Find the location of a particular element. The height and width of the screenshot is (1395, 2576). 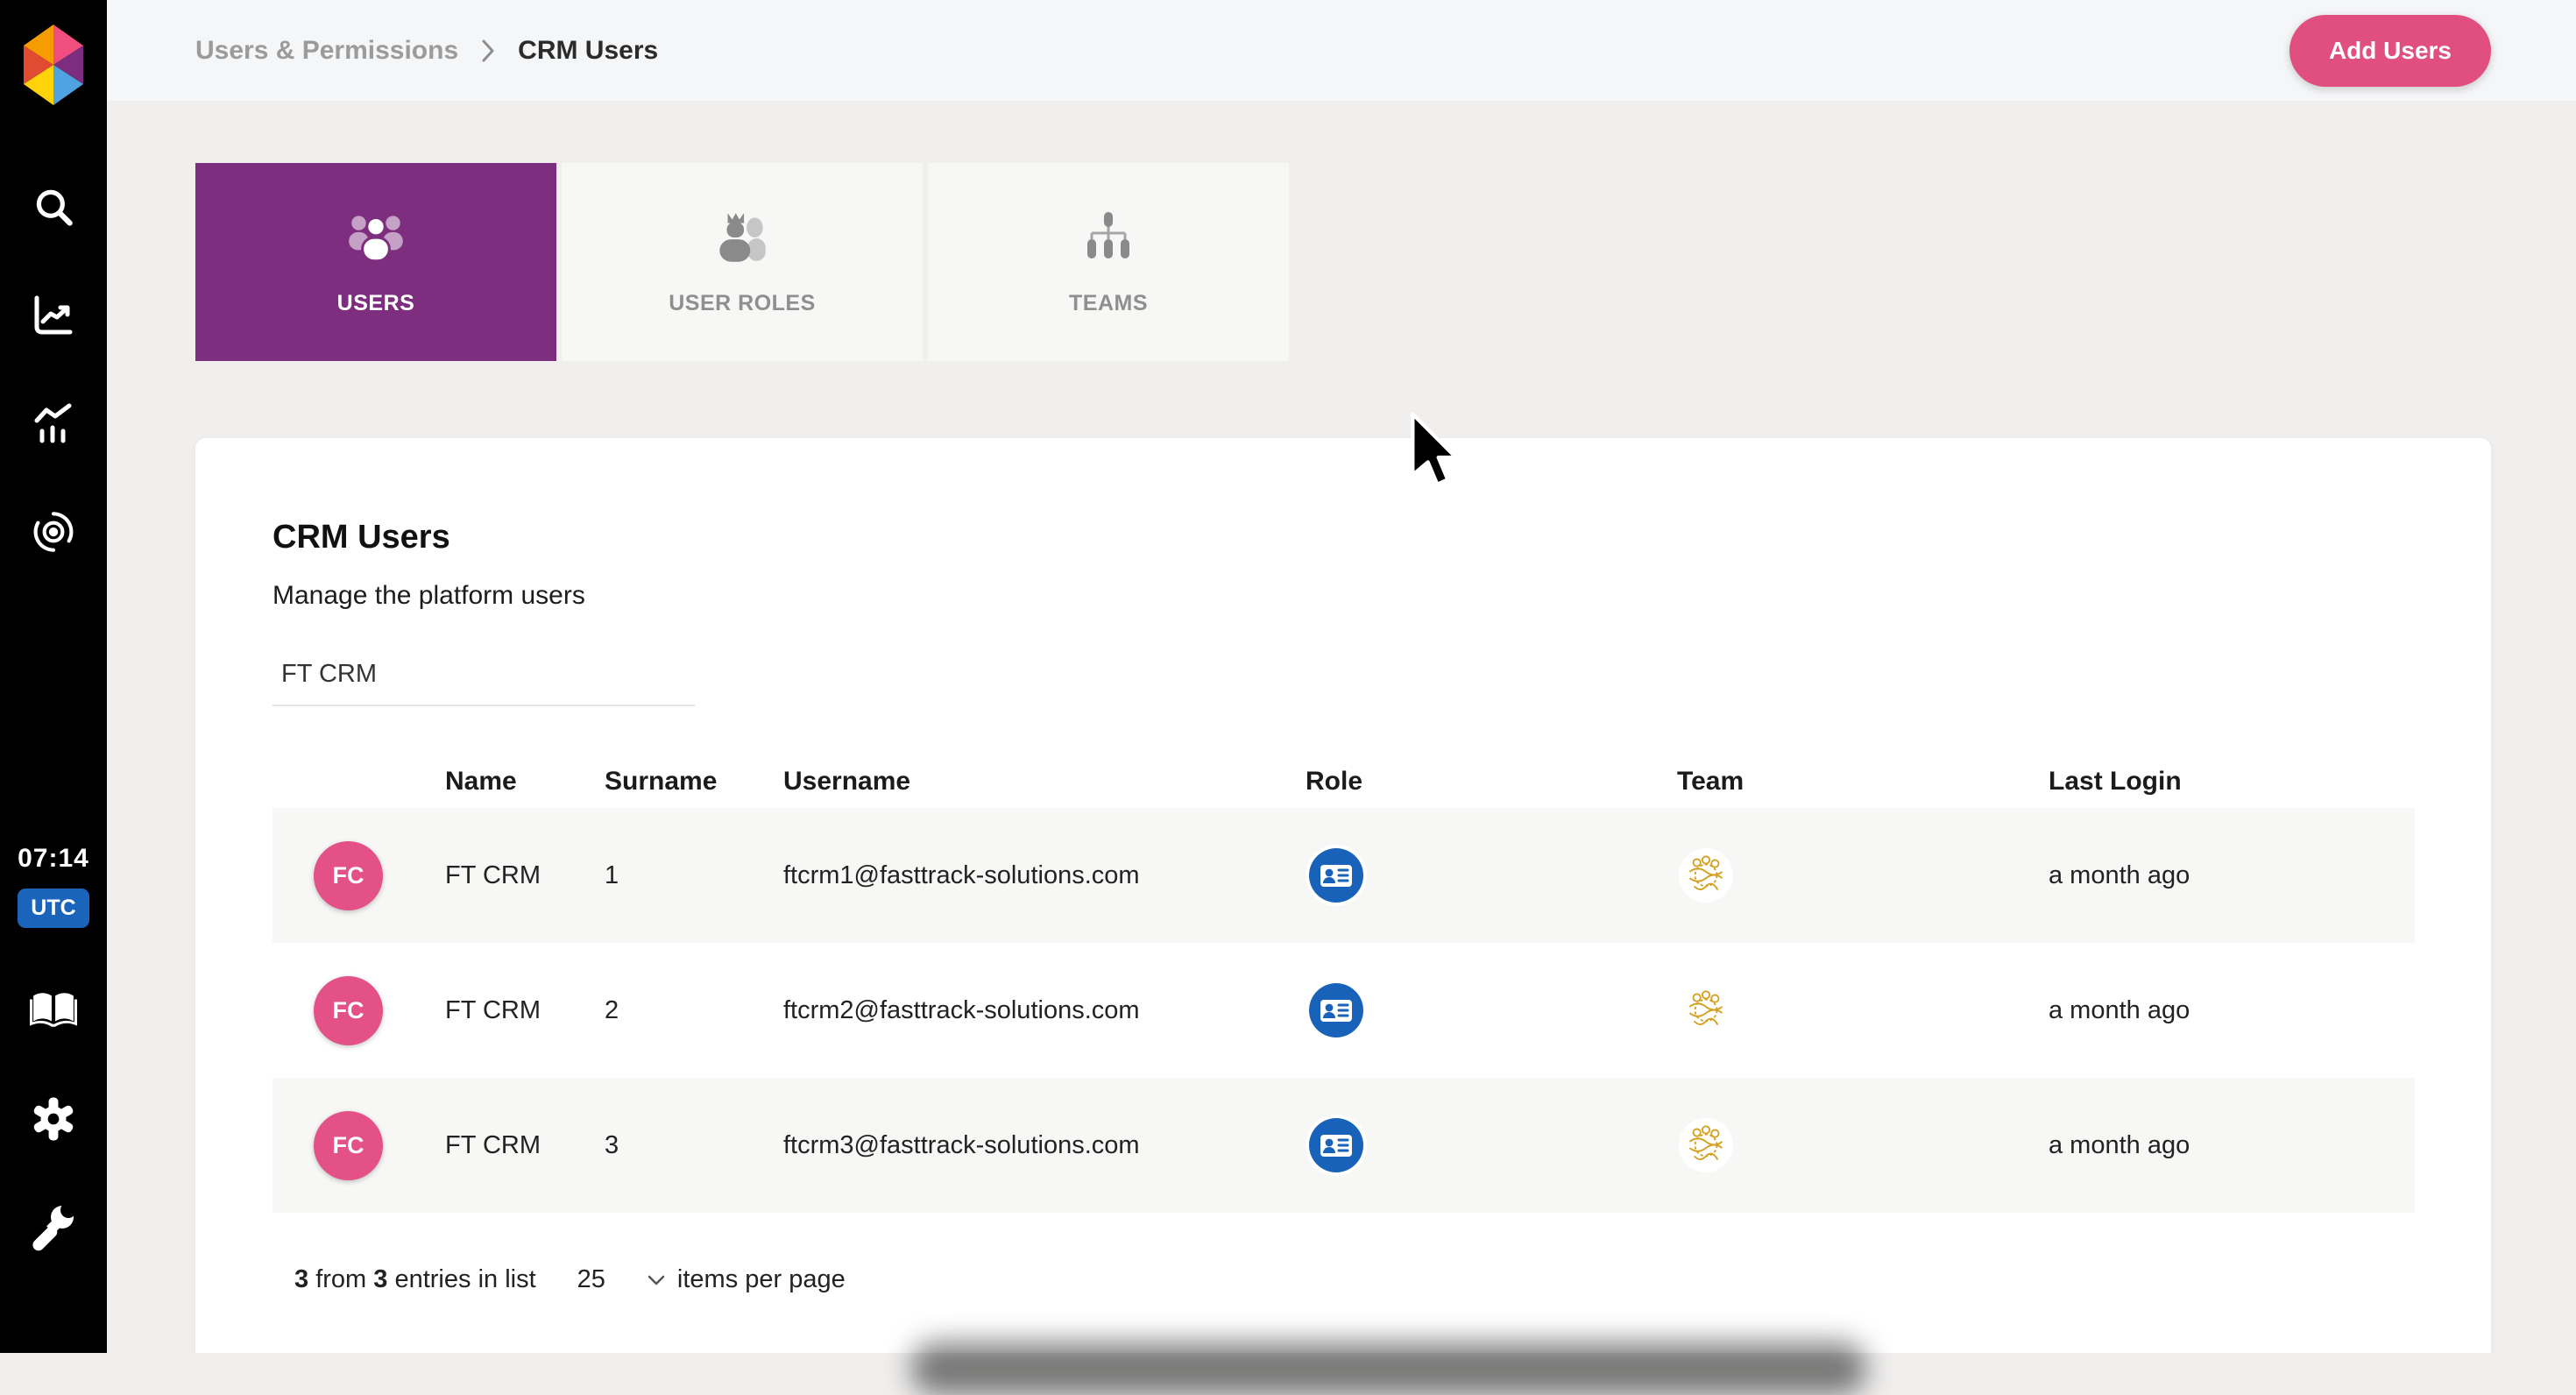

header-name: Name is located at coordinates (481, 781).